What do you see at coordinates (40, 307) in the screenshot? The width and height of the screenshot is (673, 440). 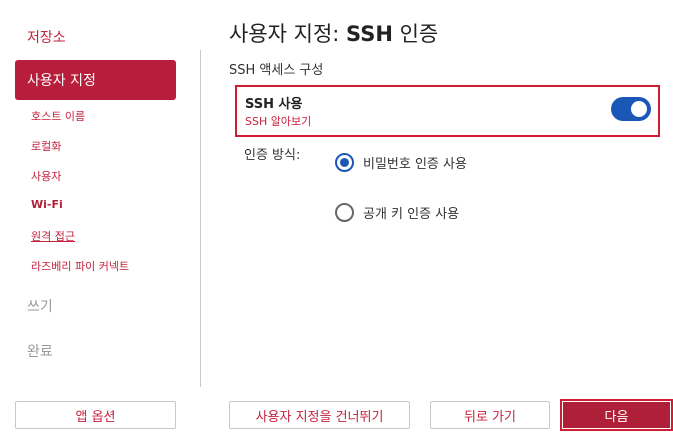 I see `sidebar-item-write: 쓰기` at bounding box center [40, 307].